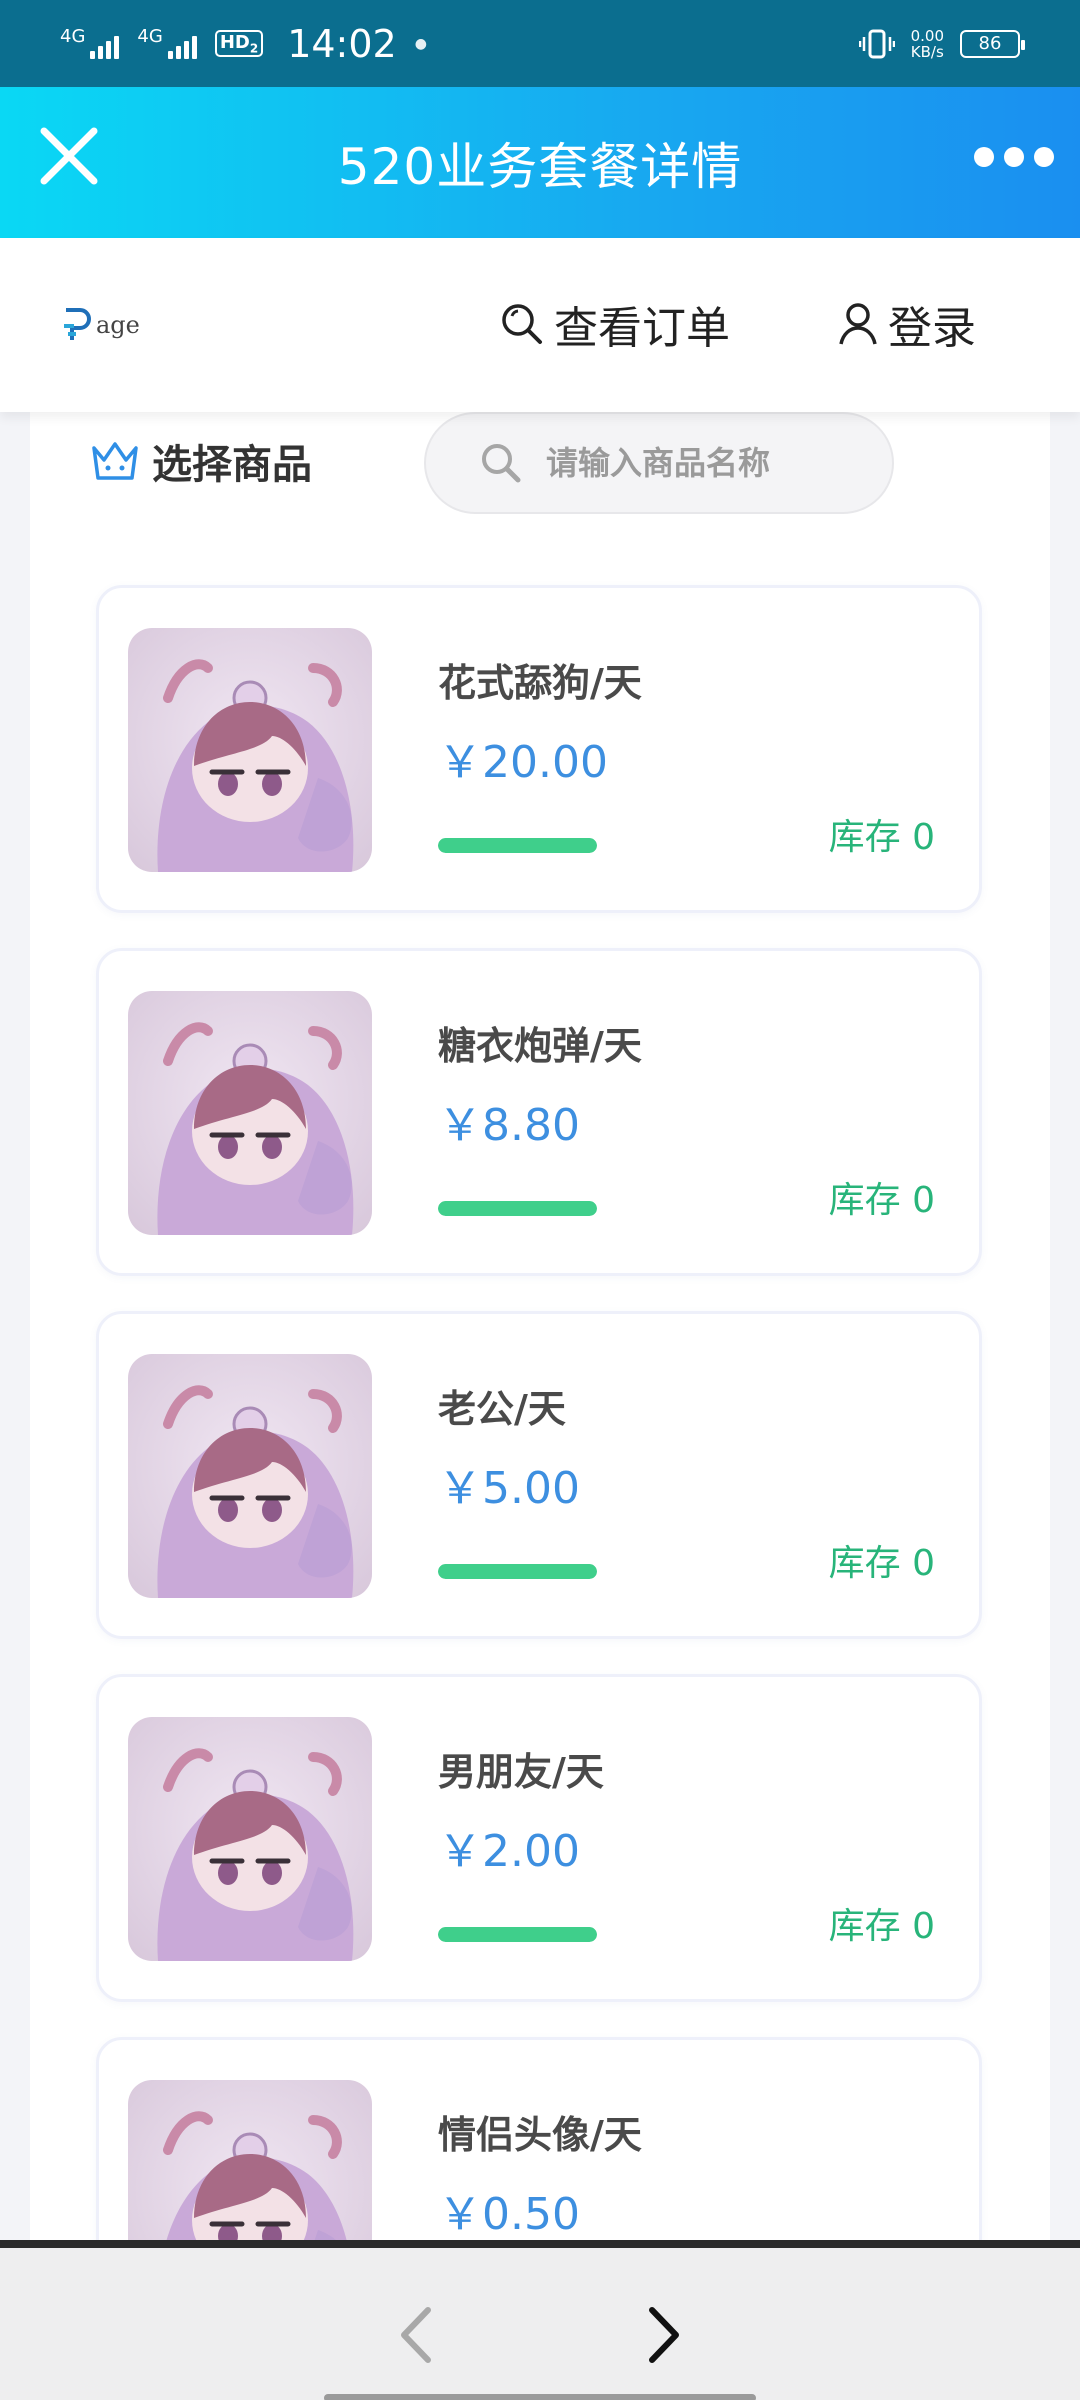 This screenshot has height=2400, width=1080. I want to click on product-name: 糖衣炮弹/天, so click(540, 1046).